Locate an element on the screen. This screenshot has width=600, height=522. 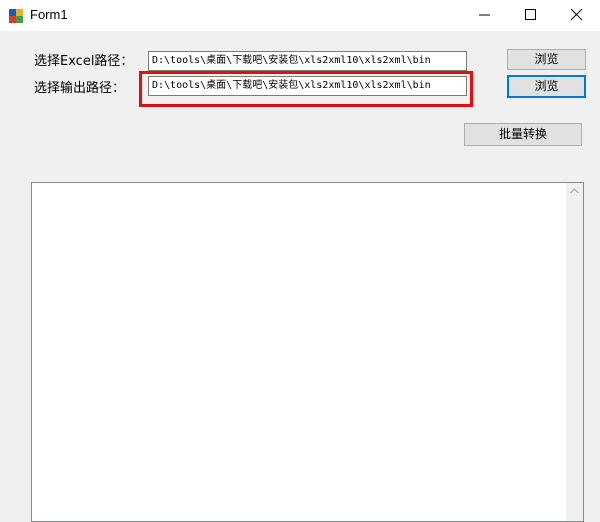
browse-output-button: 浏览 is located at coordinates (546, 86).